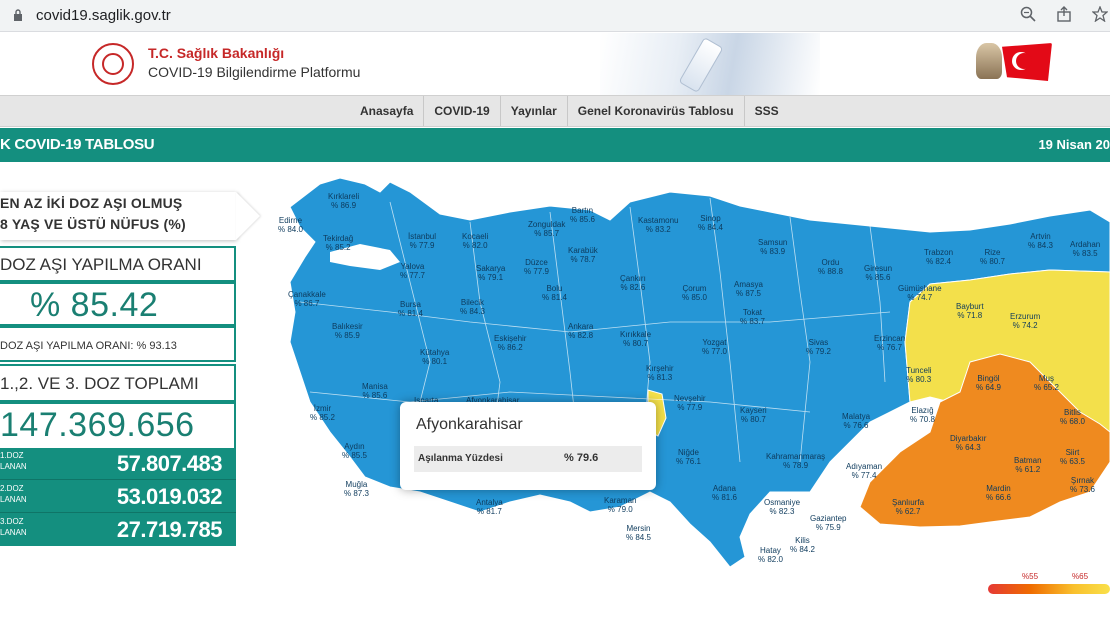 The width and height of the screenshot is (1110, 630). I want to click on province-manisa: Manisa% 85.6, so click(375, 391).